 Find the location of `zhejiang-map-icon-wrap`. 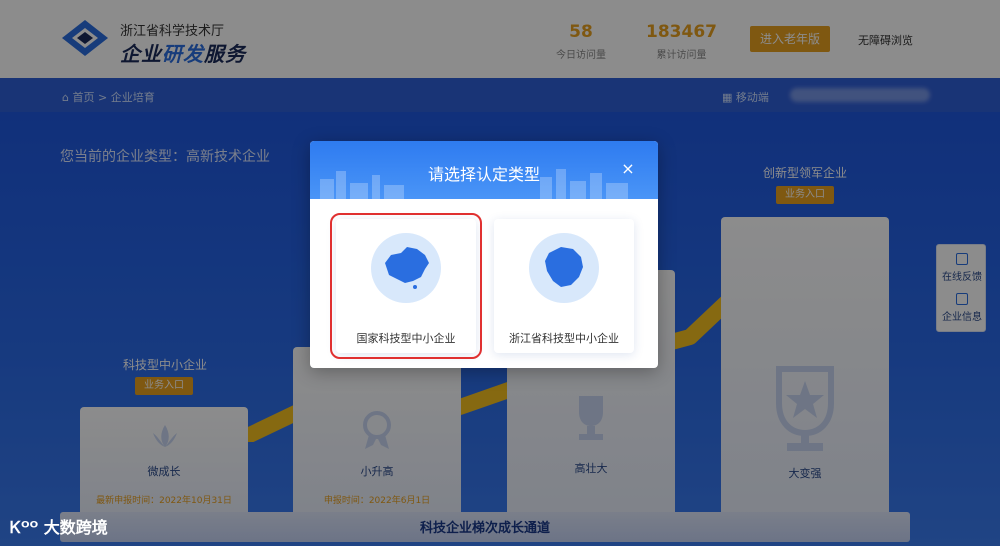

zhejiang-map-icon-wrap is located at coordinates (564, 268).